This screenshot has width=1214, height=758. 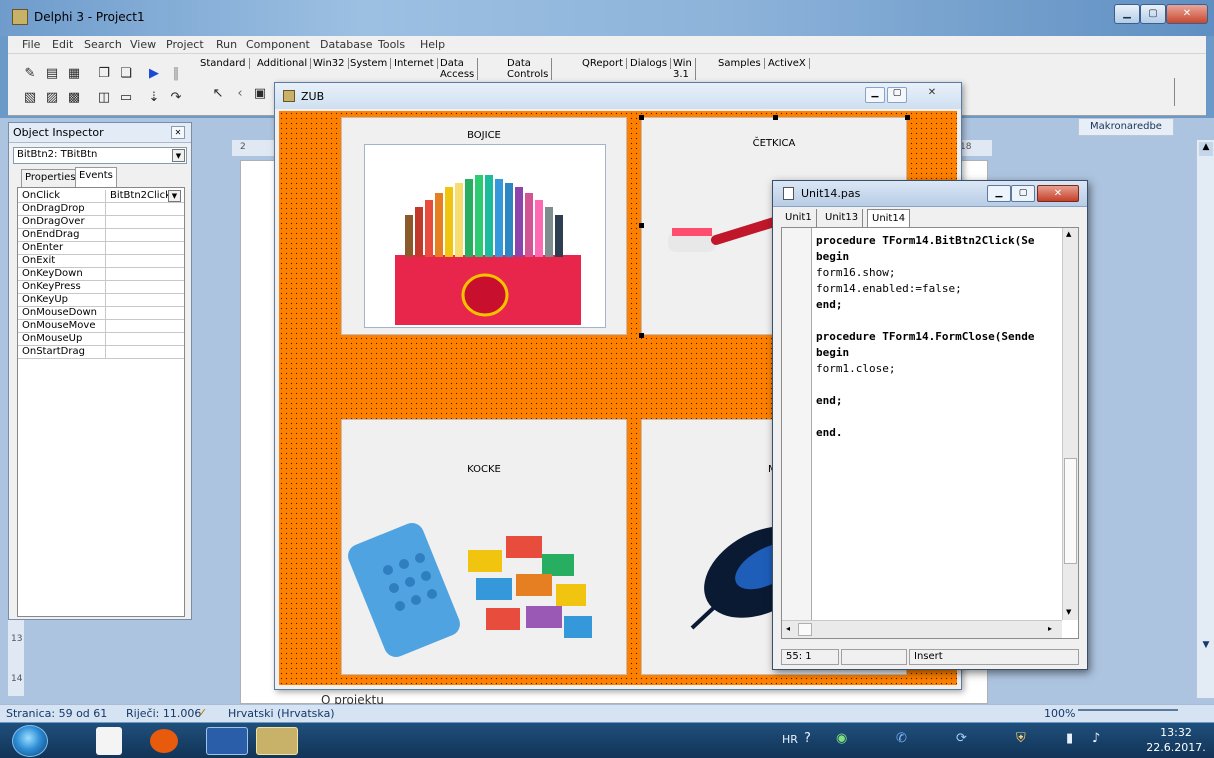 I want to click on menu-project: Project, so click(x=185, y=44).